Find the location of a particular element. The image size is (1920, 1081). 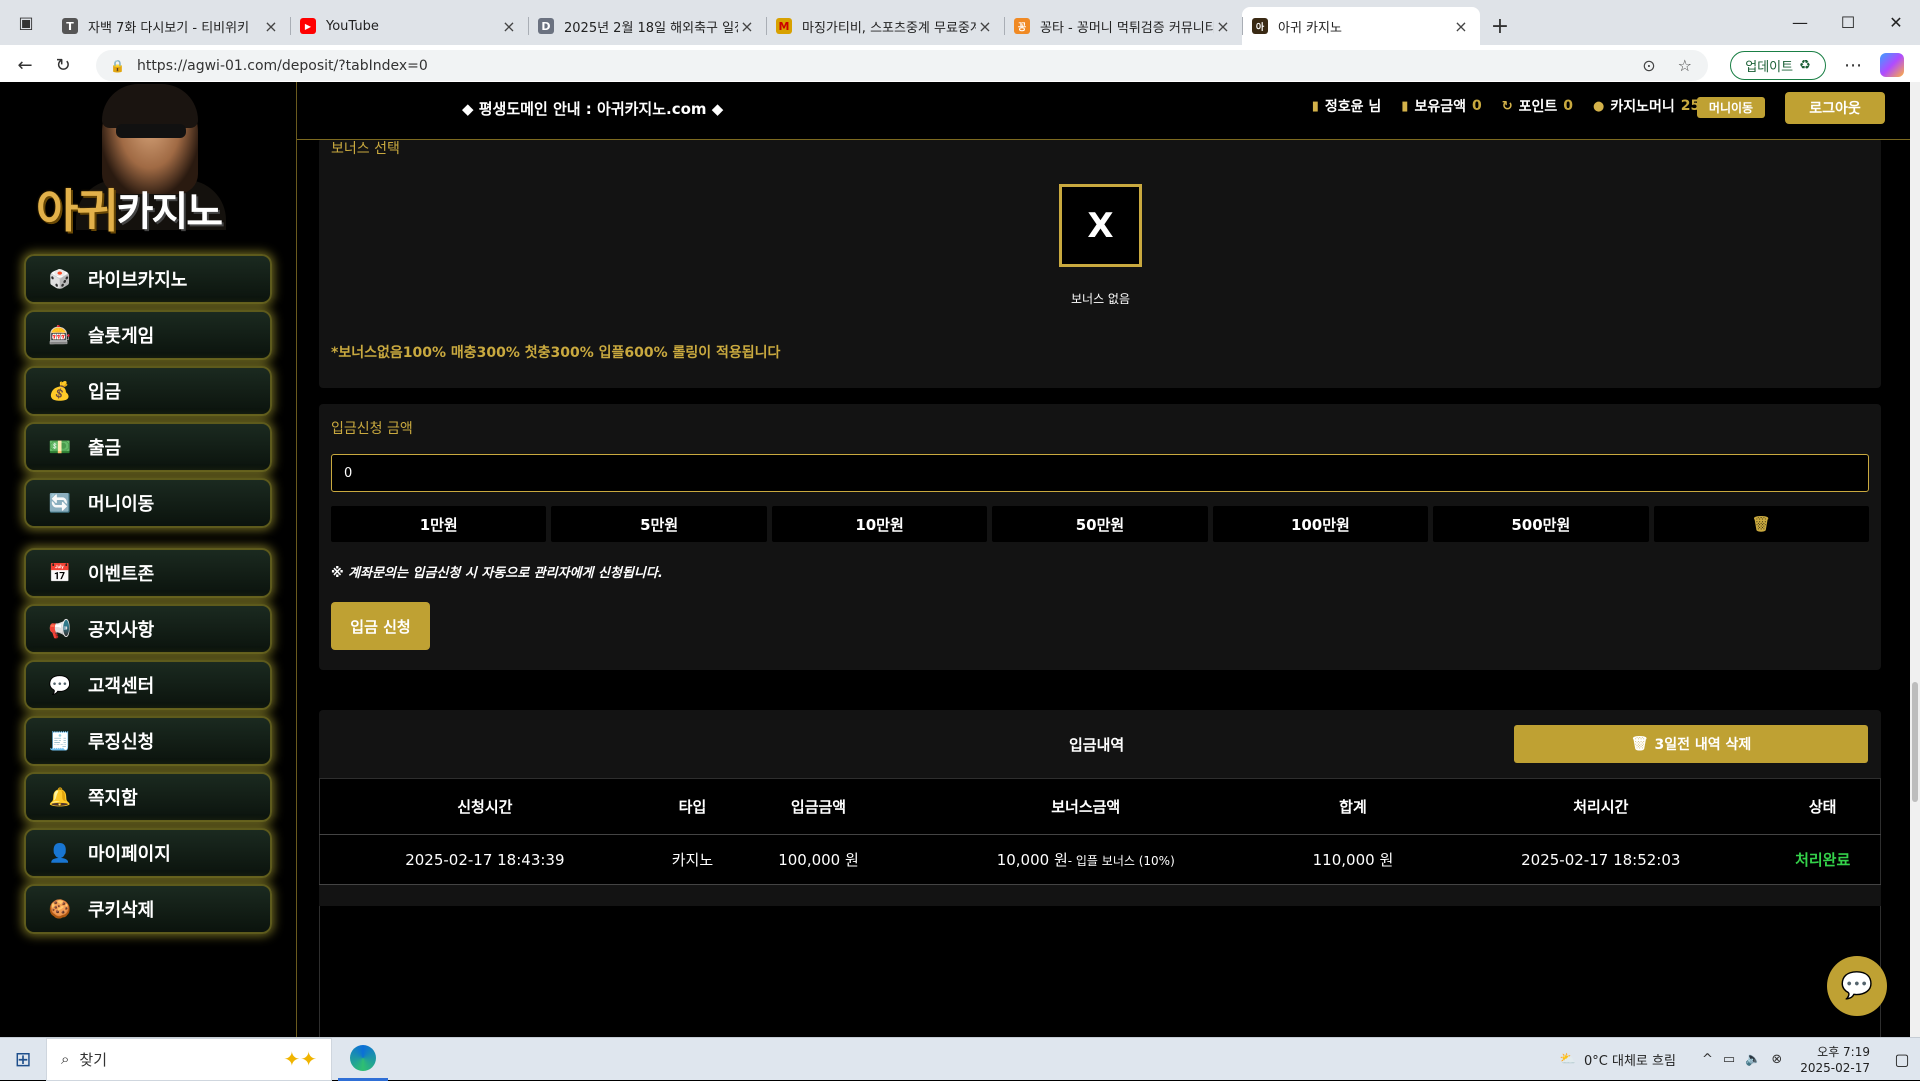

sidebar-item-money-move: 🔄 머니이동 is located at coordinates (148, 503).